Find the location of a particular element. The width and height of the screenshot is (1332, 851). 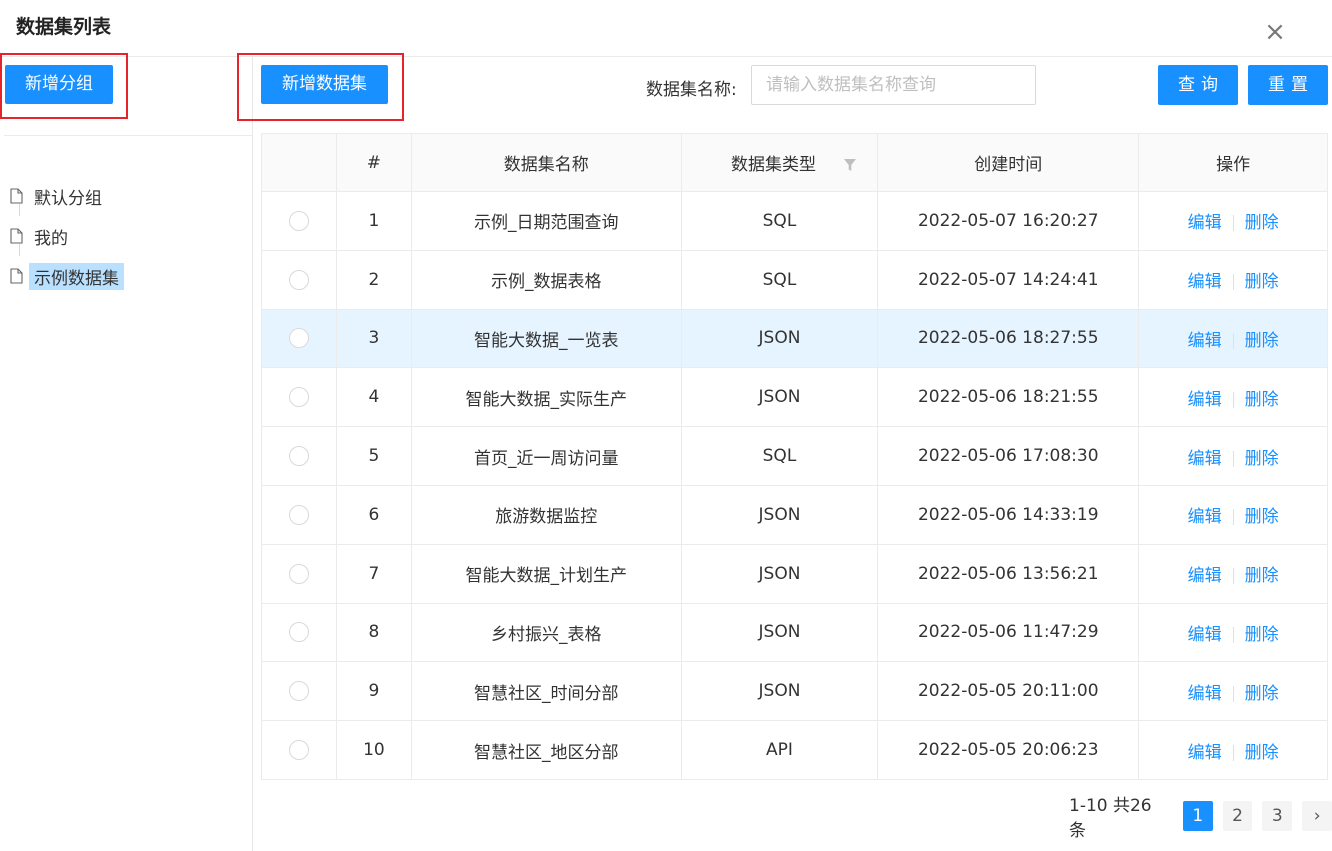

row-name: 旅游数据监控 is located at coordinates (546, 514).